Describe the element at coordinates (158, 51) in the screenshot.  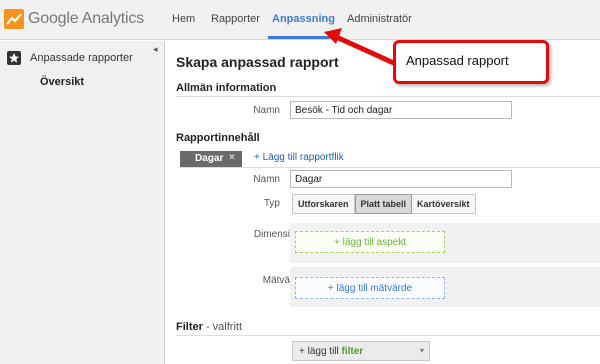
I see `collapse-left-icon: ◂` at that location.